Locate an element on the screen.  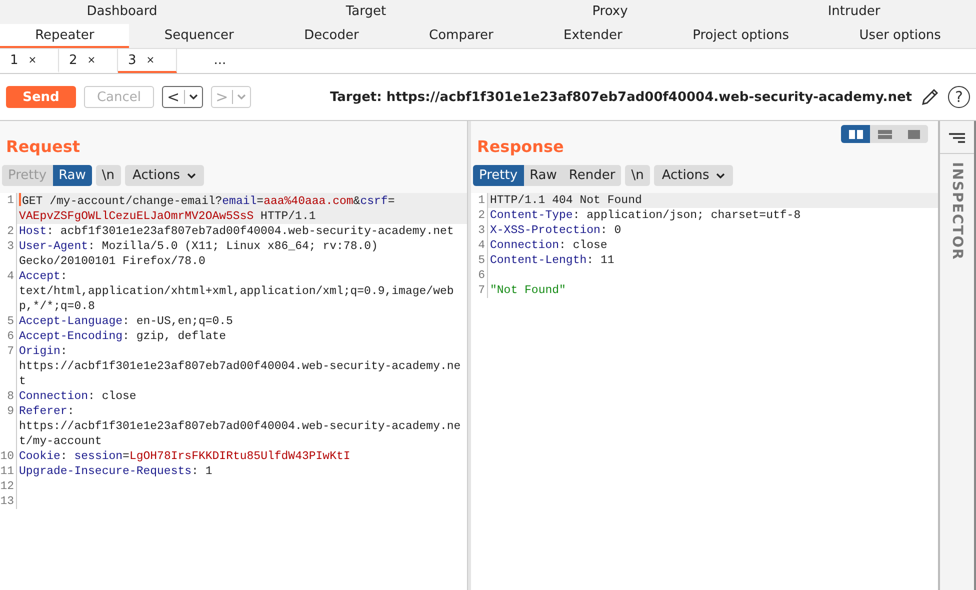
menu-icon is located at coordinates (957, 138).